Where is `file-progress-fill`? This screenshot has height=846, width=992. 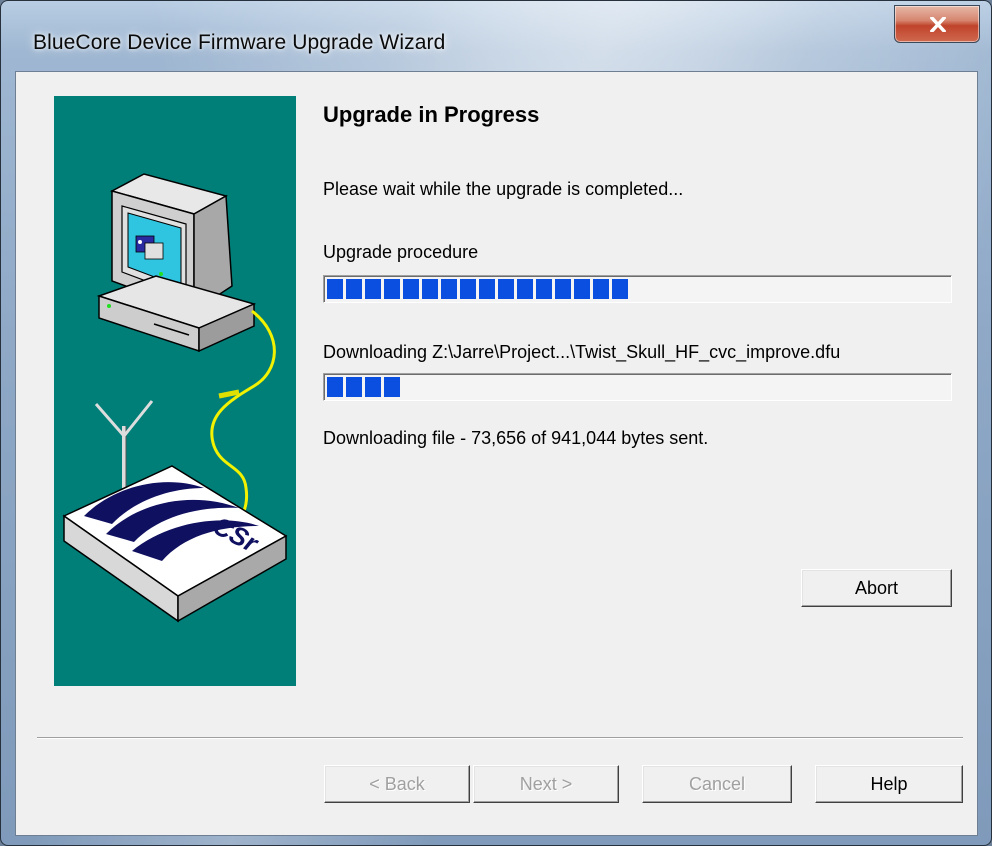
file-progress-fill is located at coordinates (363, 387).